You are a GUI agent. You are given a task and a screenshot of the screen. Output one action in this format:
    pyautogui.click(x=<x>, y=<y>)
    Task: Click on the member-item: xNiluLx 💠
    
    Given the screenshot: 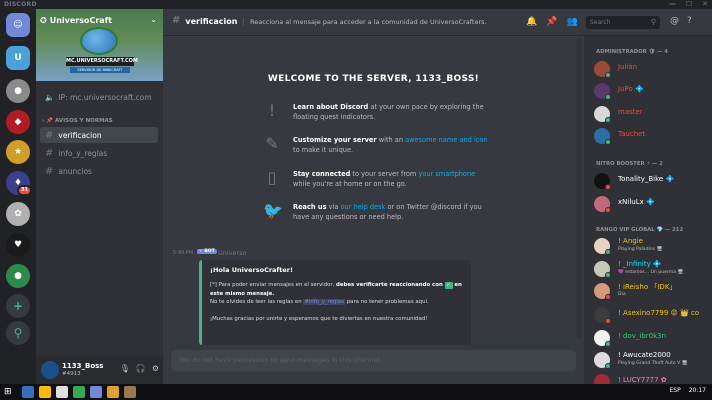 What is the action you would take?
    pyautogui.click(x=651, y=205)
    